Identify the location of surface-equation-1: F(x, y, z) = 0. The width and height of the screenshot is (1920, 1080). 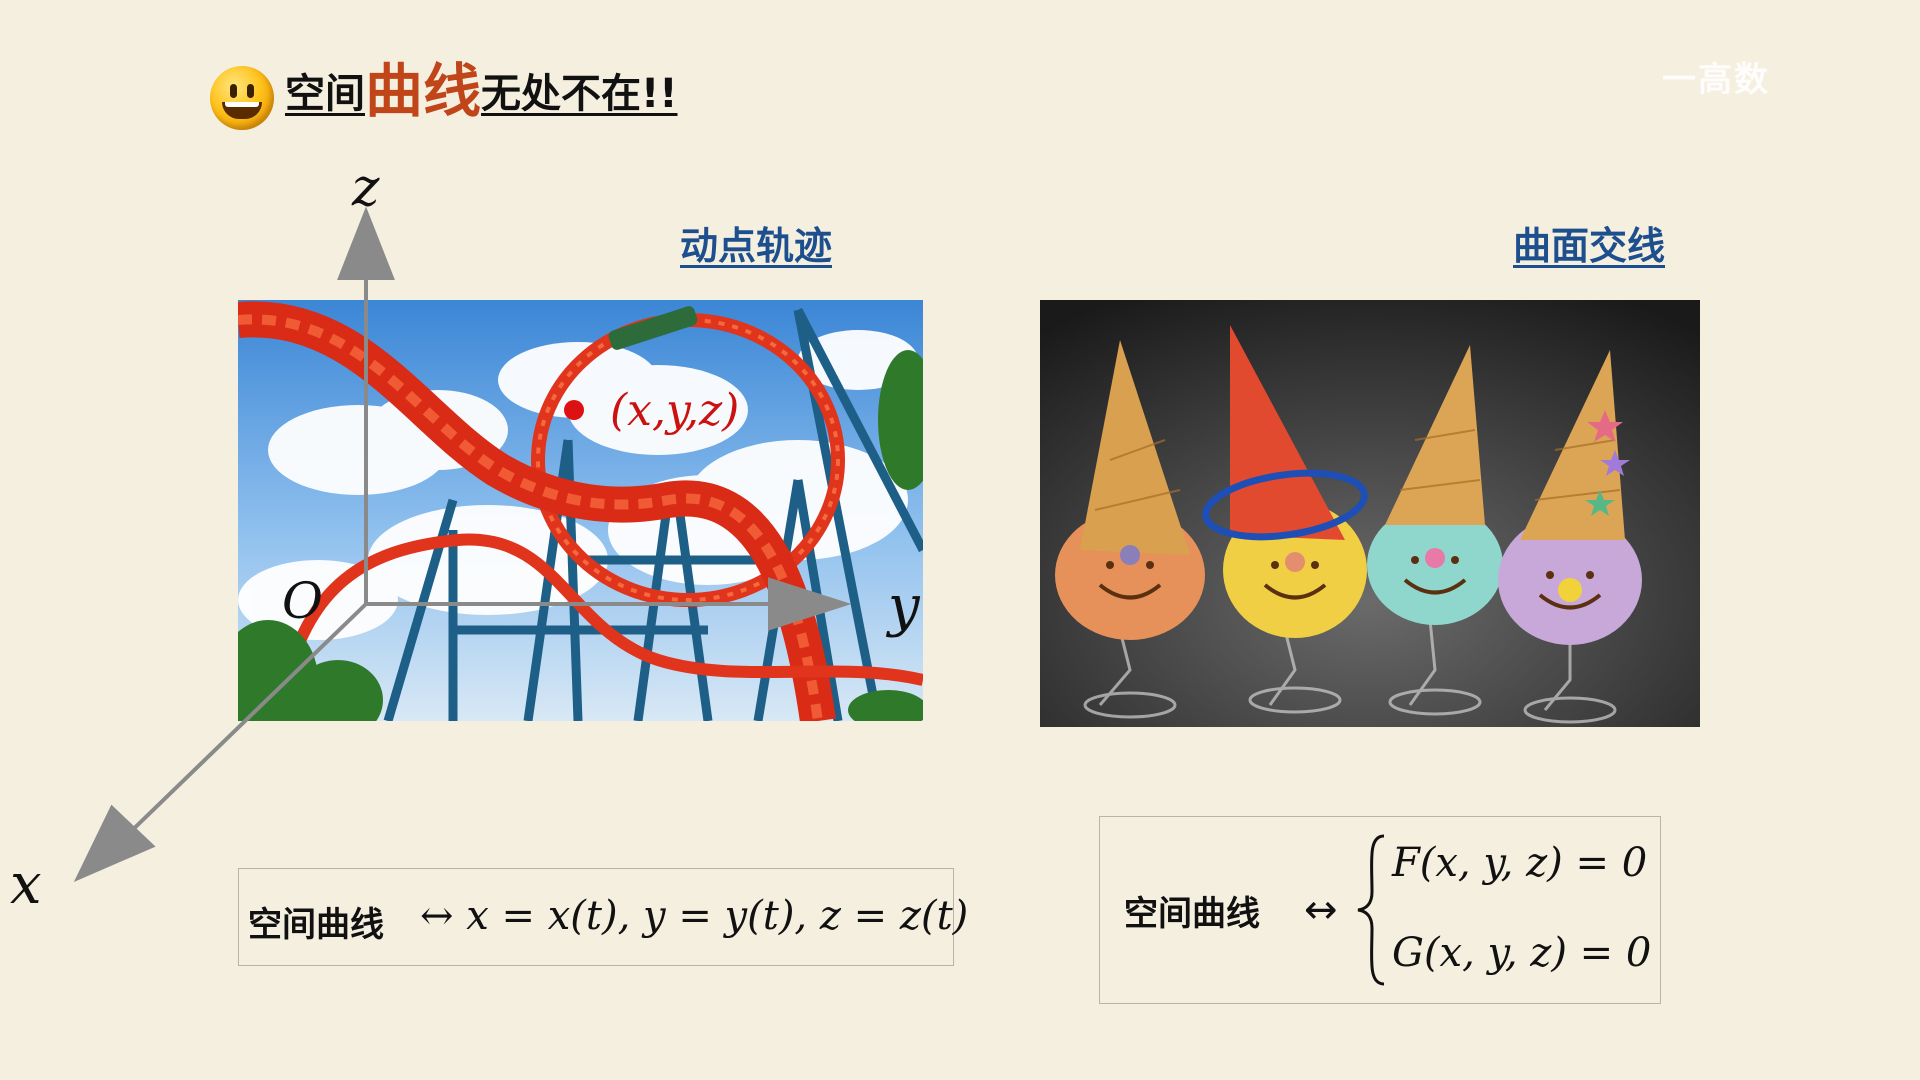
(1520, 863).